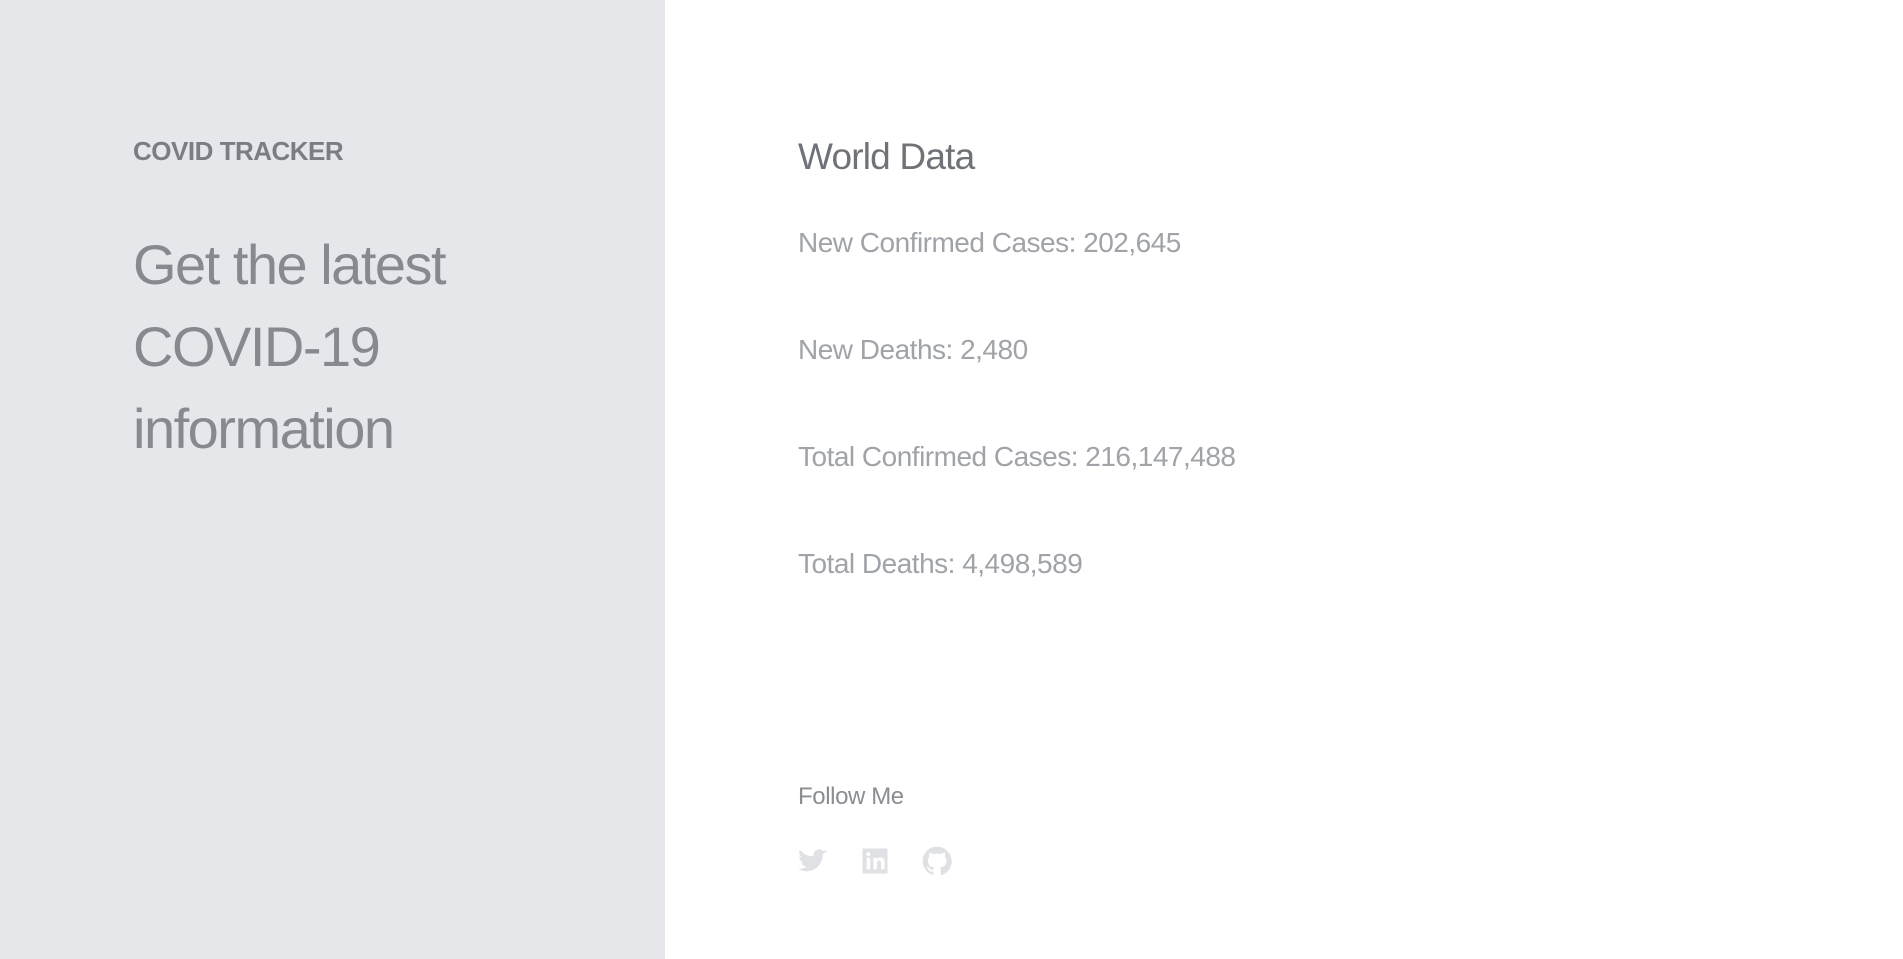  I want to click on github-icon, so click(937, 861).